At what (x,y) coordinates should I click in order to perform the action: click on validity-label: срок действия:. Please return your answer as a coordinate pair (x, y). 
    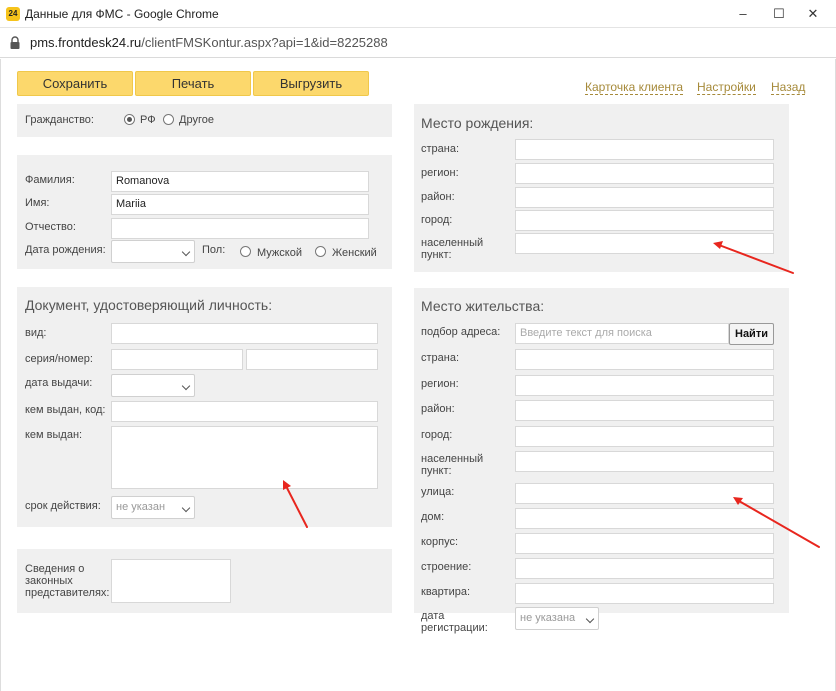
    Looking at the image, I should click on (63, 506).